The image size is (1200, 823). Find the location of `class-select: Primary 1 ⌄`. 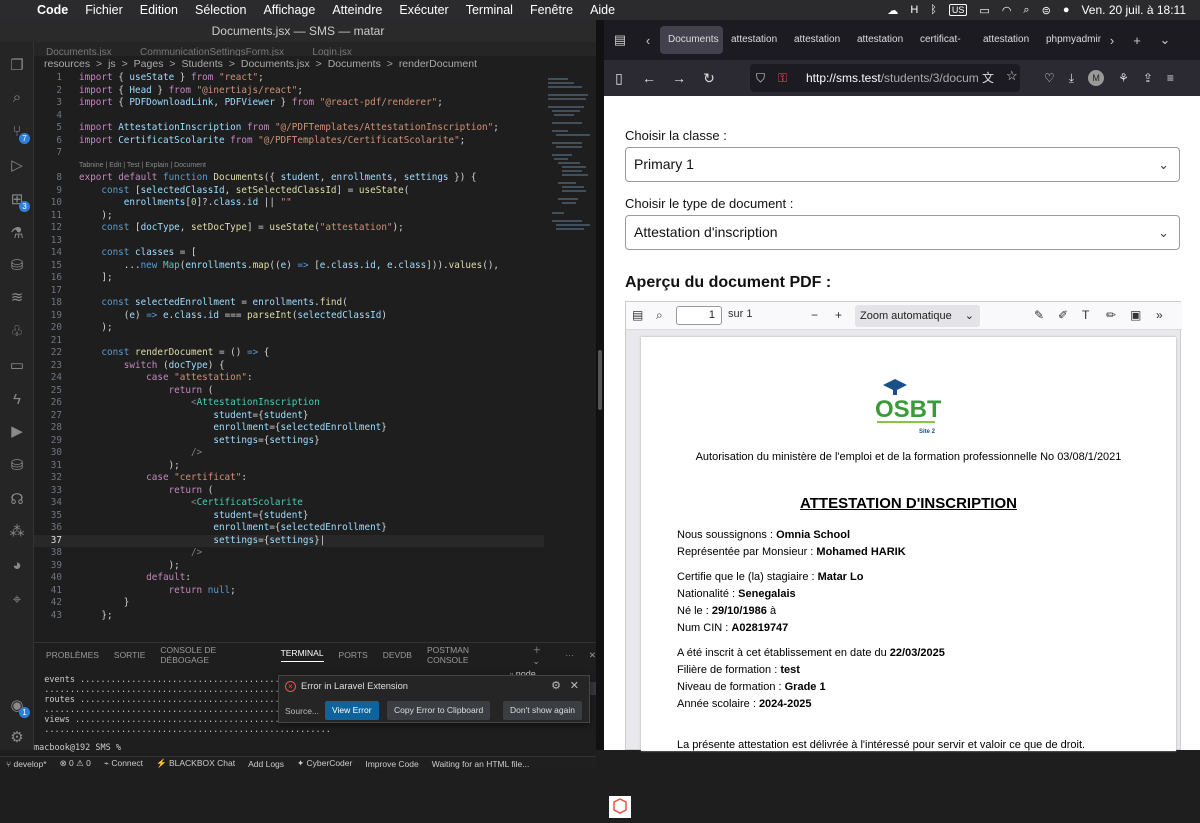

class-select: Primary 1 ⌄ is located at coordinates (902, 164).